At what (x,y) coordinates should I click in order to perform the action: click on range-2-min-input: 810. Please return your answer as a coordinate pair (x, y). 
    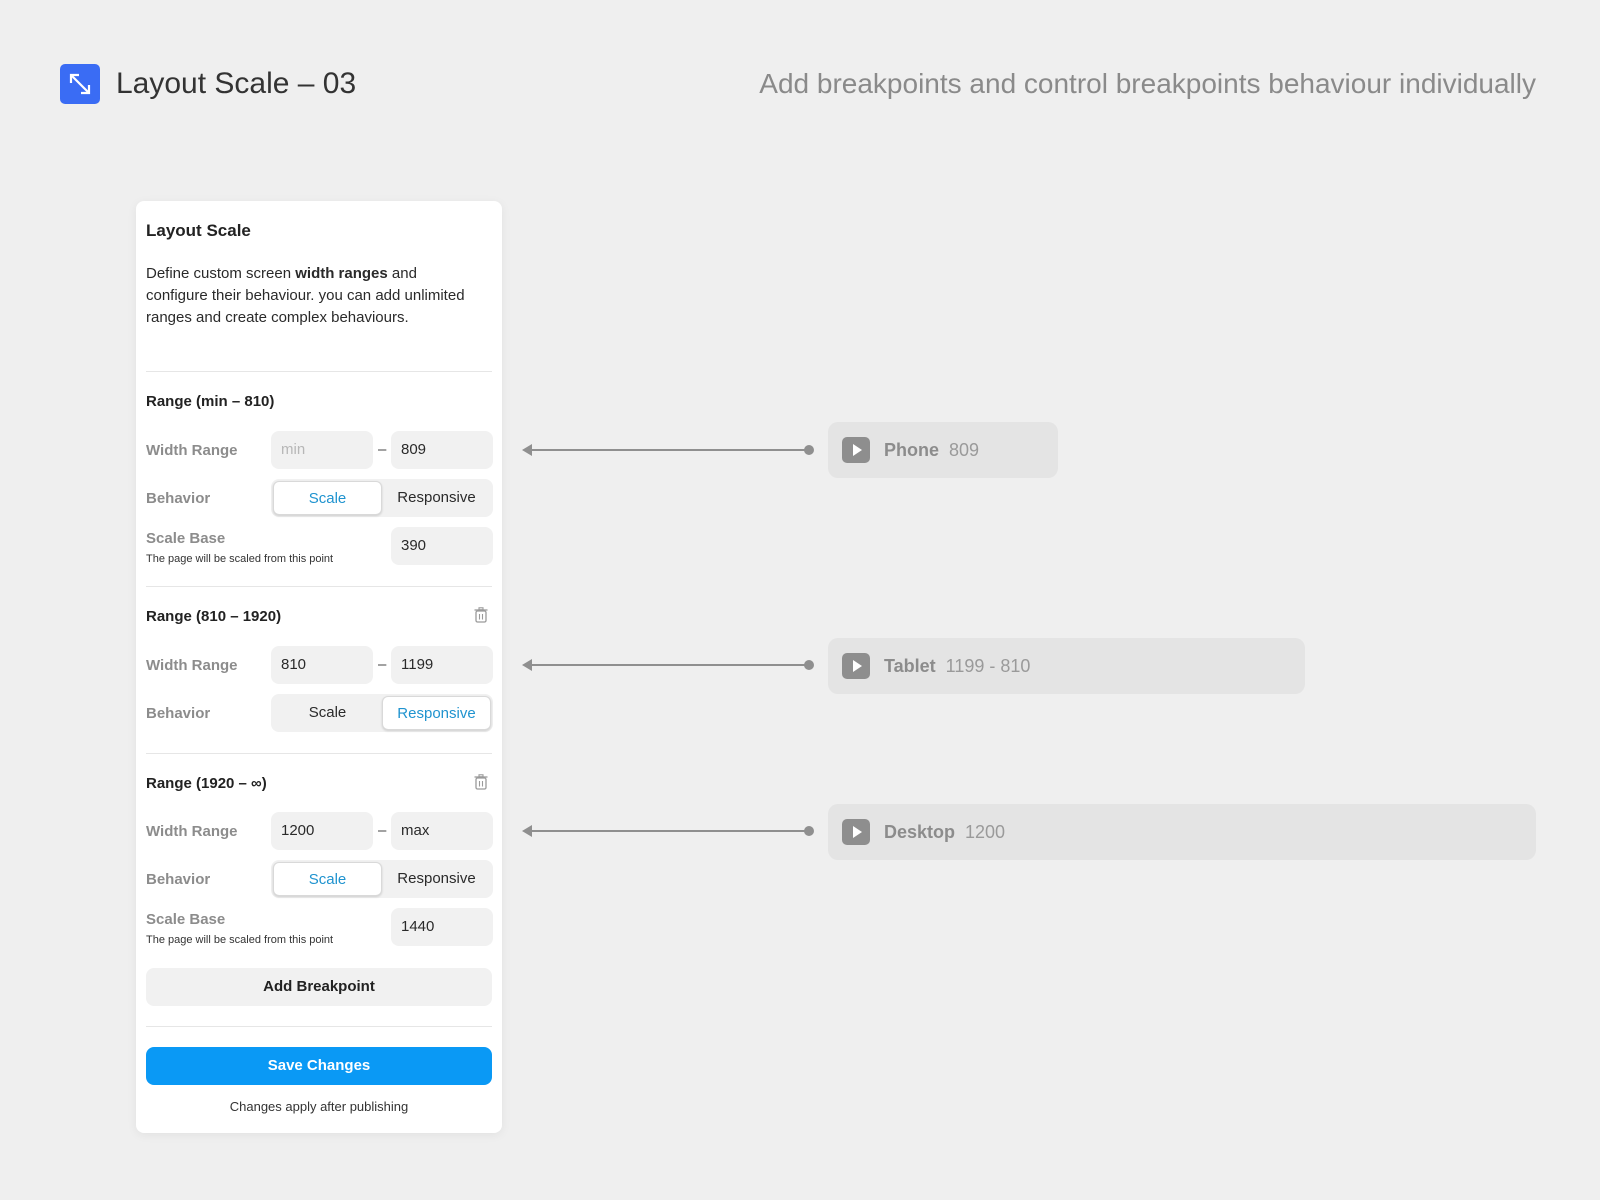
    Looking at the image, I should click on (322, 665).